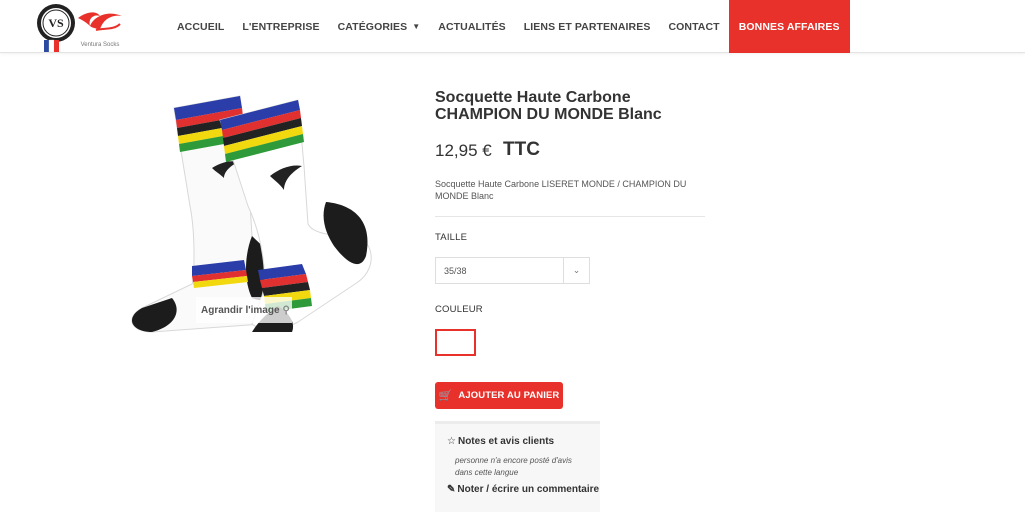  What do you see at coordinates (451, 441) in the screenshot?
I see `star-outline-icon: ☆` at bounding box center [451, 441].